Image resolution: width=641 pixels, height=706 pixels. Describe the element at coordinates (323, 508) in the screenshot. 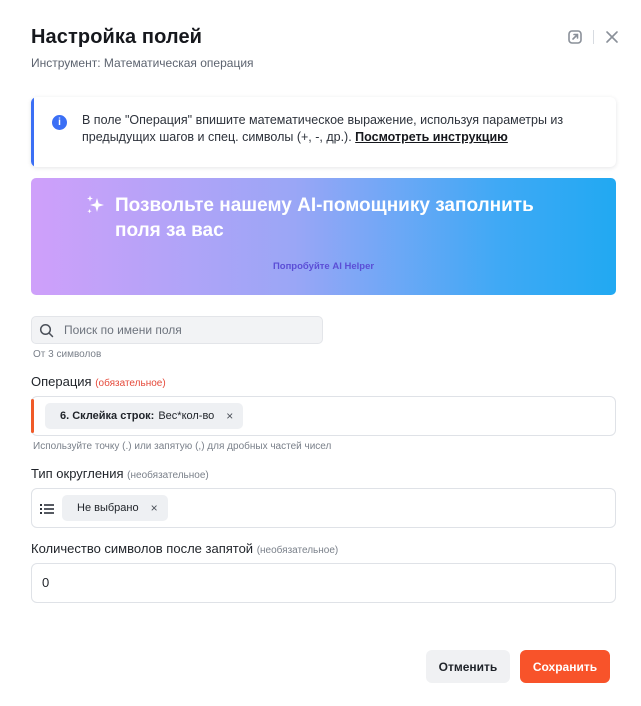

I see `rounding-select: Не выбрано ×` at that location.